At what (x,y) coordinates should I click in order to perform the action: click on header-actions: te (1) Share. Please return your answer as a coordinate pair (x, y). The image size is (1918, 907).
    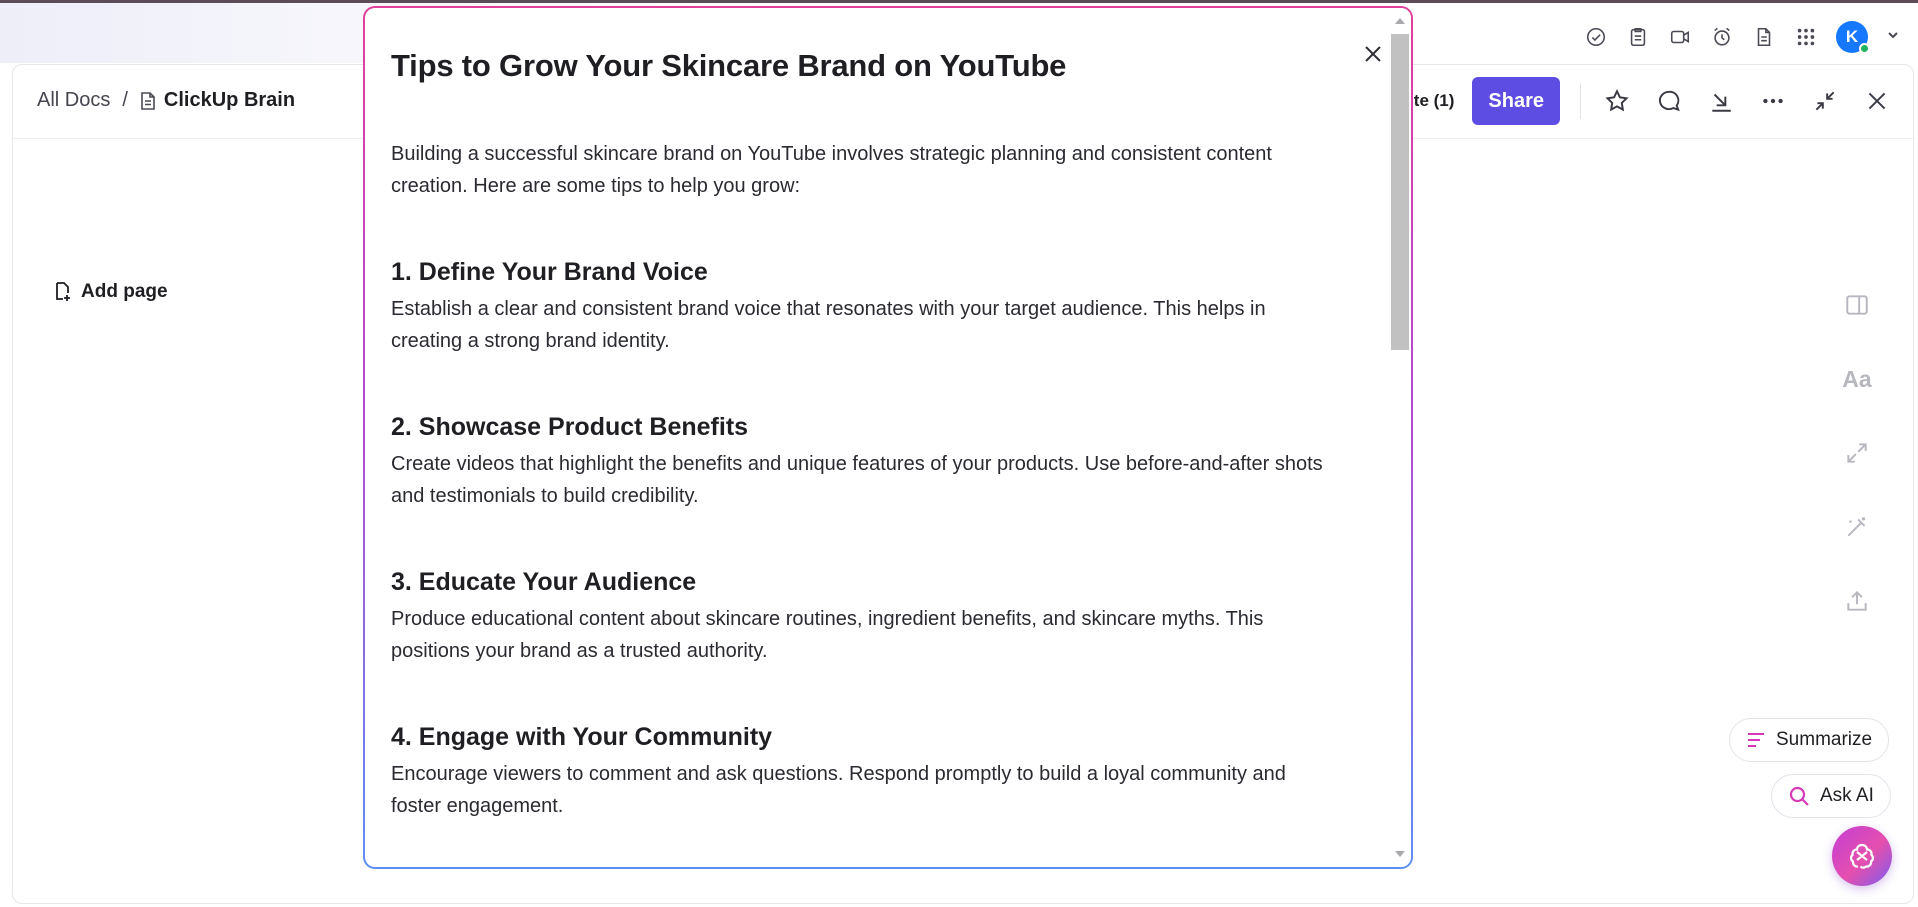
    Looking at the image, I should click on (1653, 101).